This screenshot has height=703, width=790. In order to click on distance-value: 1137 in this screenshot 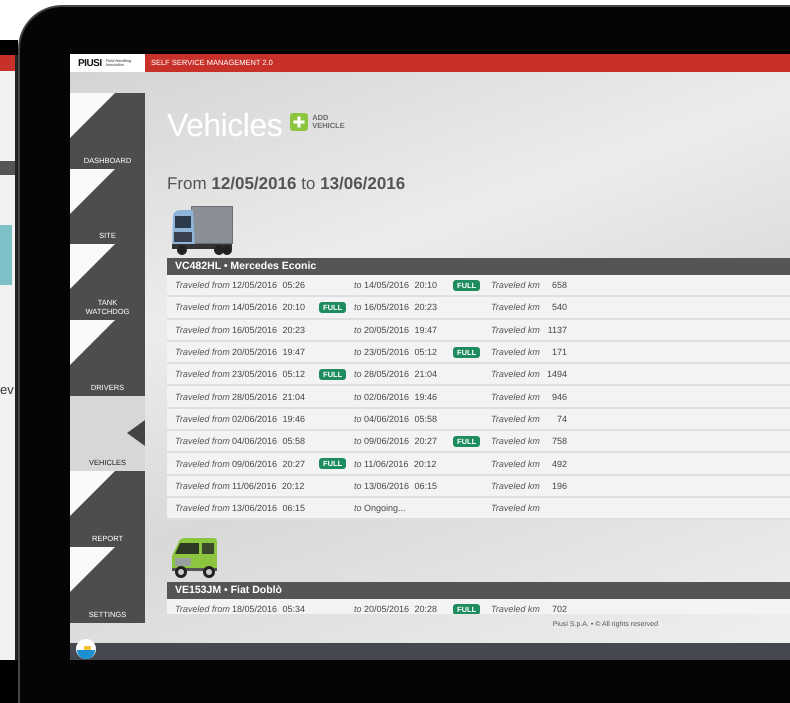, I will do `click(556, 329)`.